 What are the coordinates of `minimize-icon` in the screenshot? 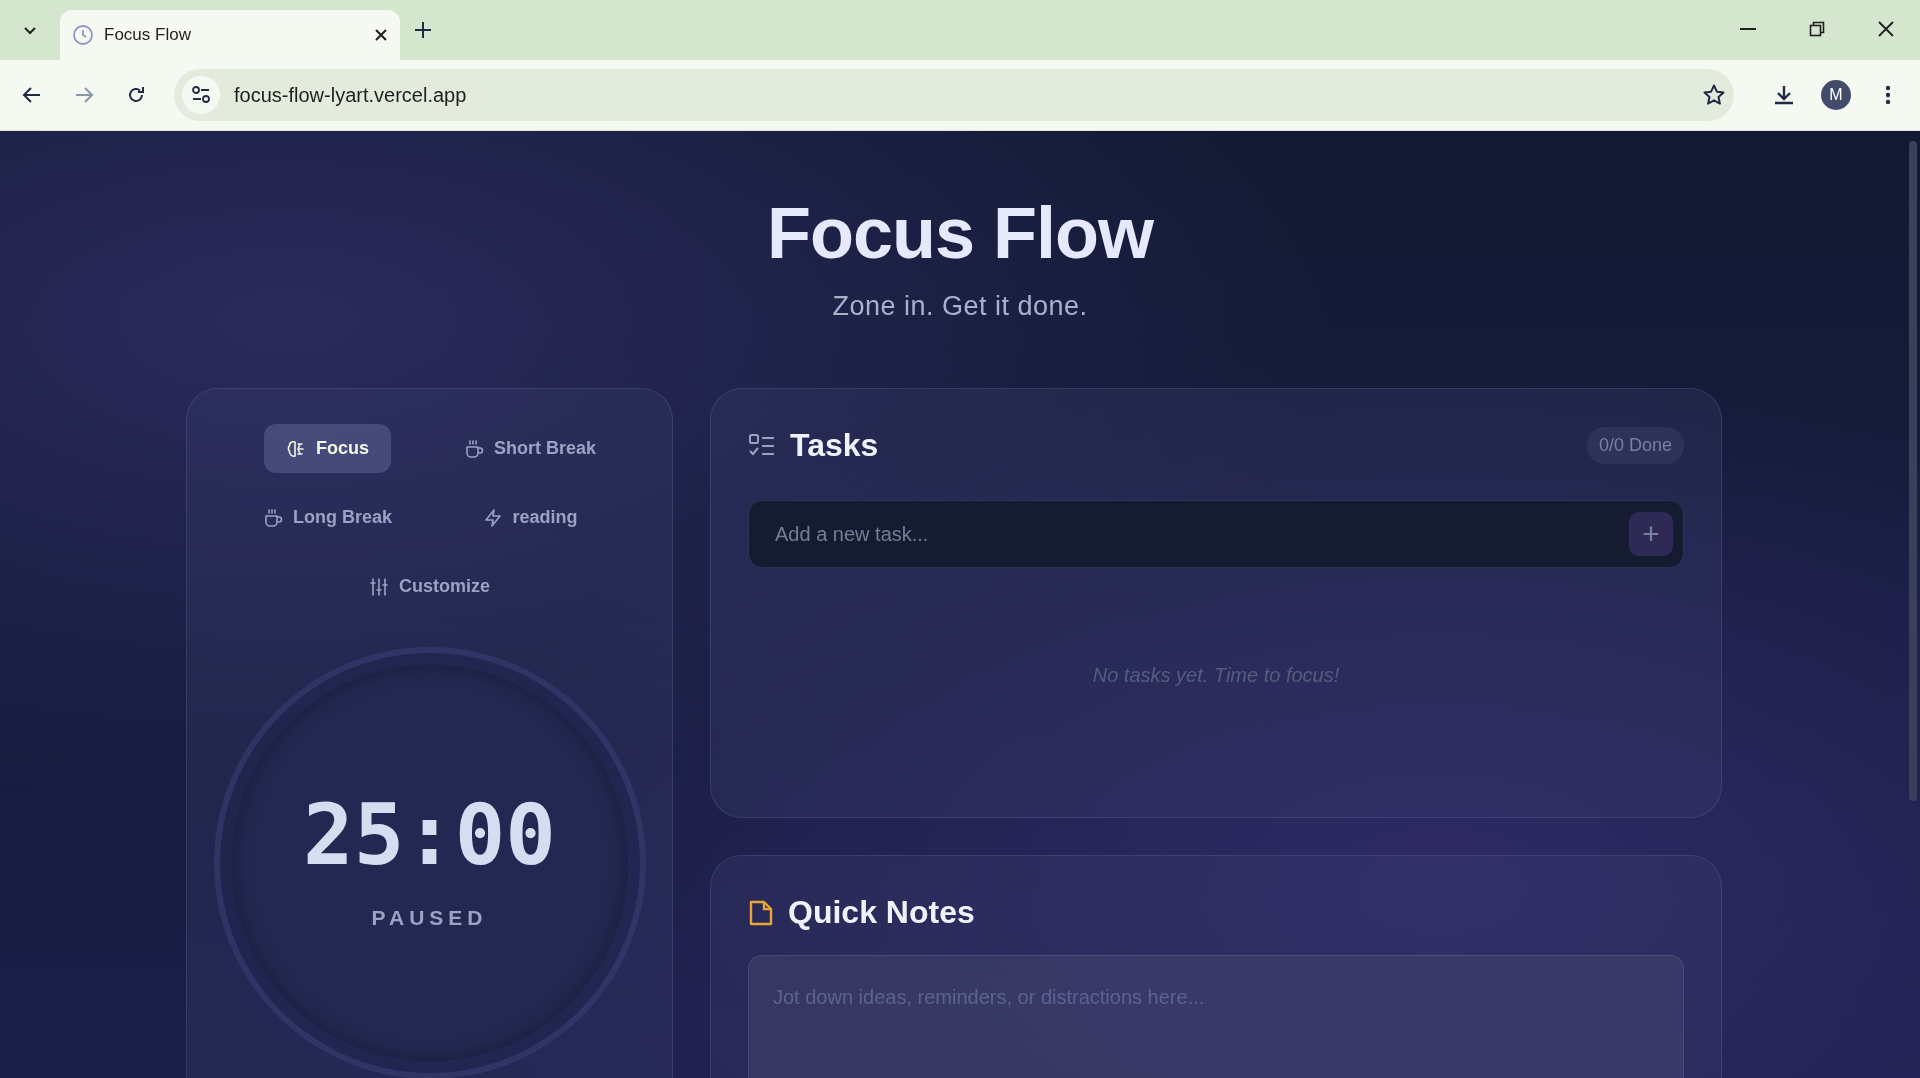 It's located at (1747, 29).